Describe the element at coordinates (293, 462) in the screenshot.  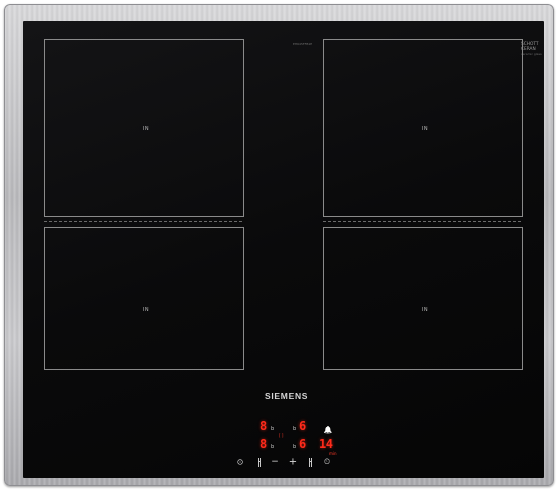
I see `plus-button: +` at that location.